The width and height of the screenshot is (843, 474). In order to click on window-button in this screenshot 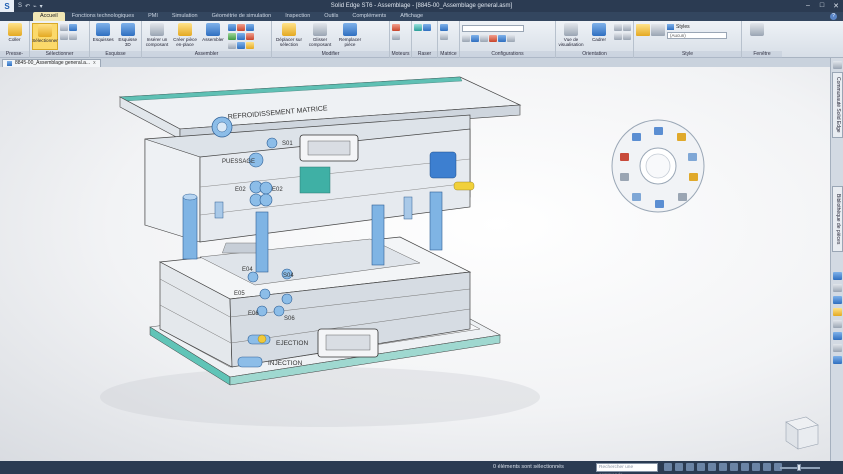, I will do `click(757, 36)`.